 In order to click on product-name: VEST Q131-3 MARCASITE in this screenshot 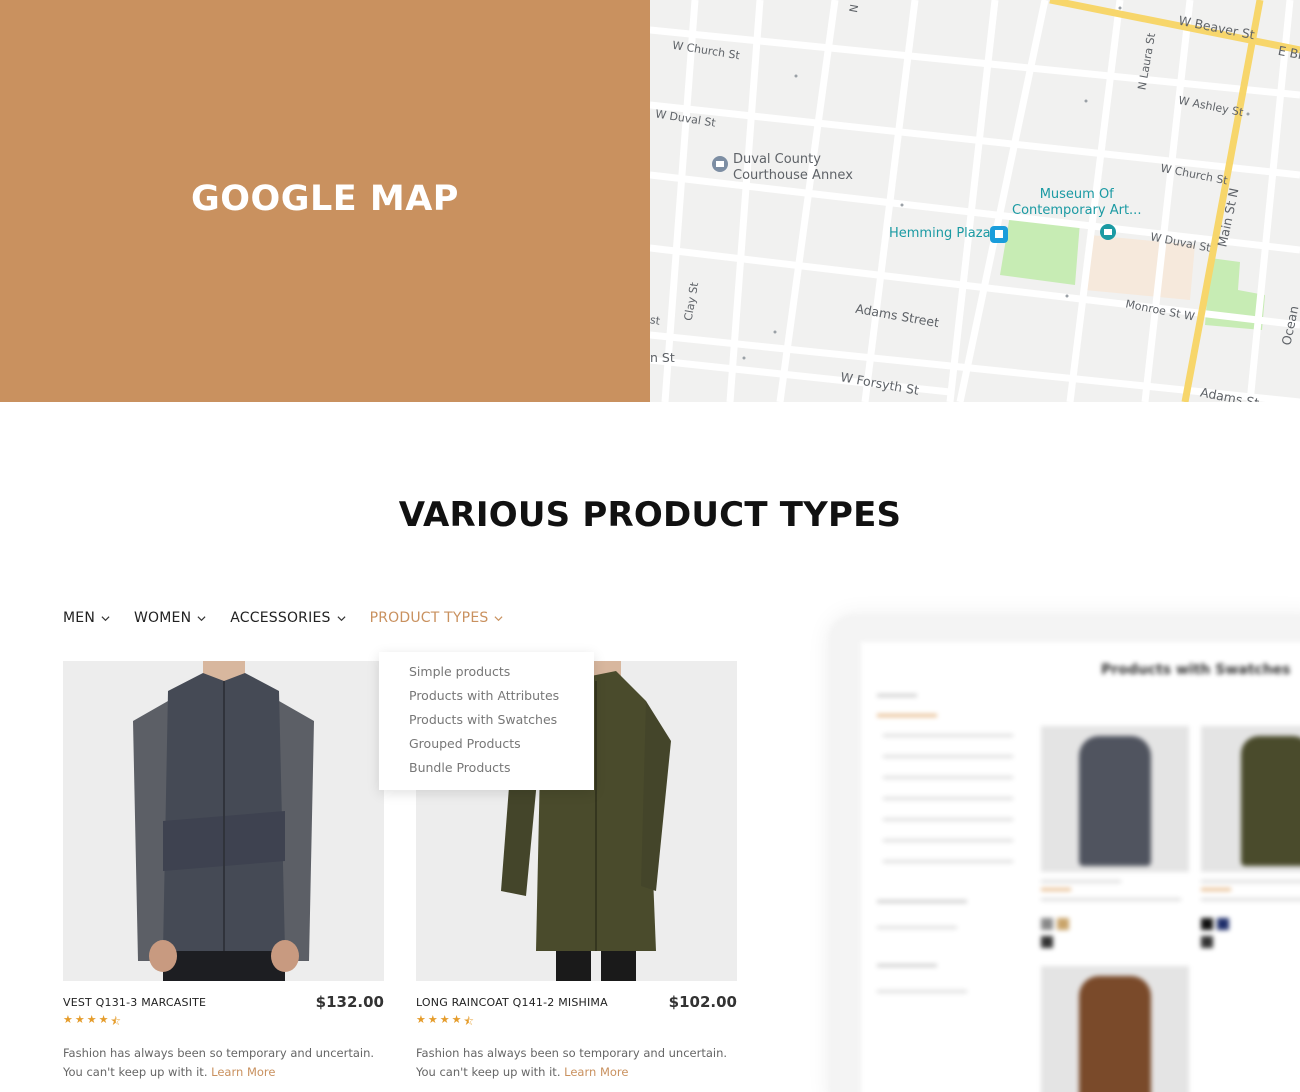, I will do `click(134, 1002)`.